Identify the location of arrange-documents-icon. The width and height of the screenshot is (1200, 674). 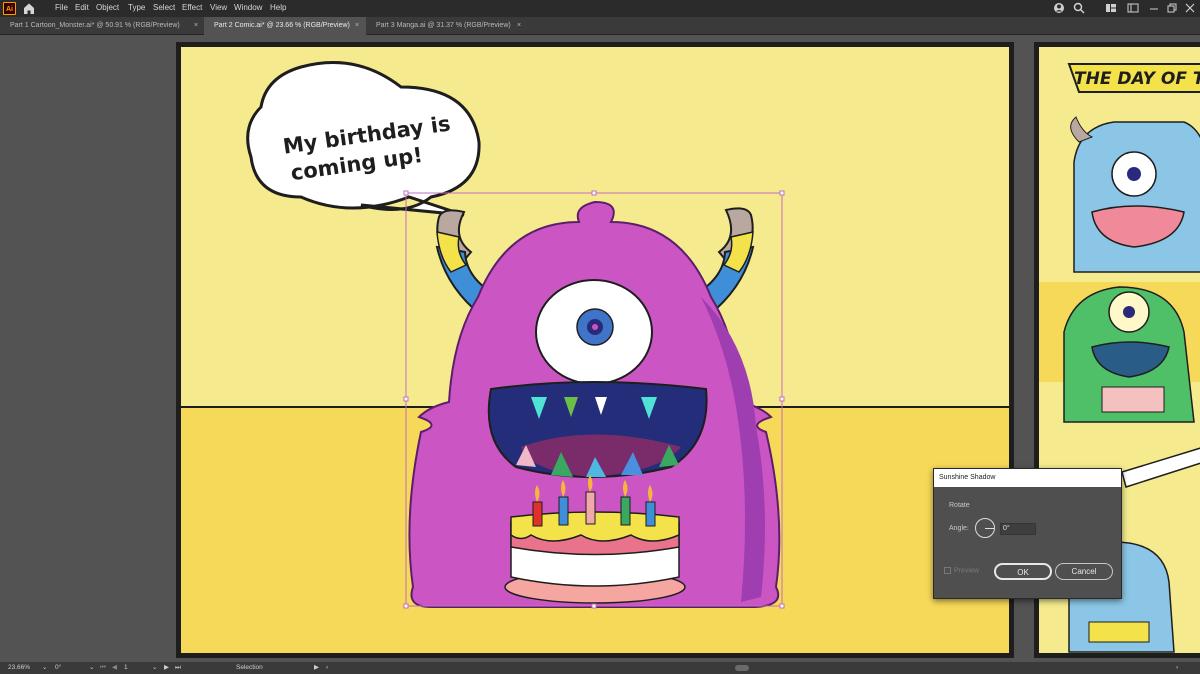
(1111, 8).